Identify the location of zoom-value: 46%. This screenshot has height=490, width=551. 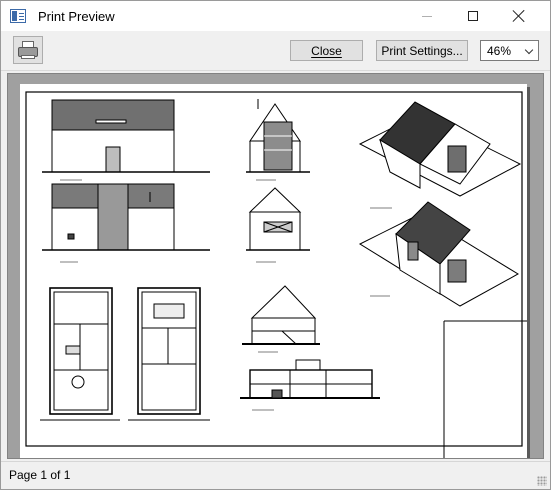
(499, 51).